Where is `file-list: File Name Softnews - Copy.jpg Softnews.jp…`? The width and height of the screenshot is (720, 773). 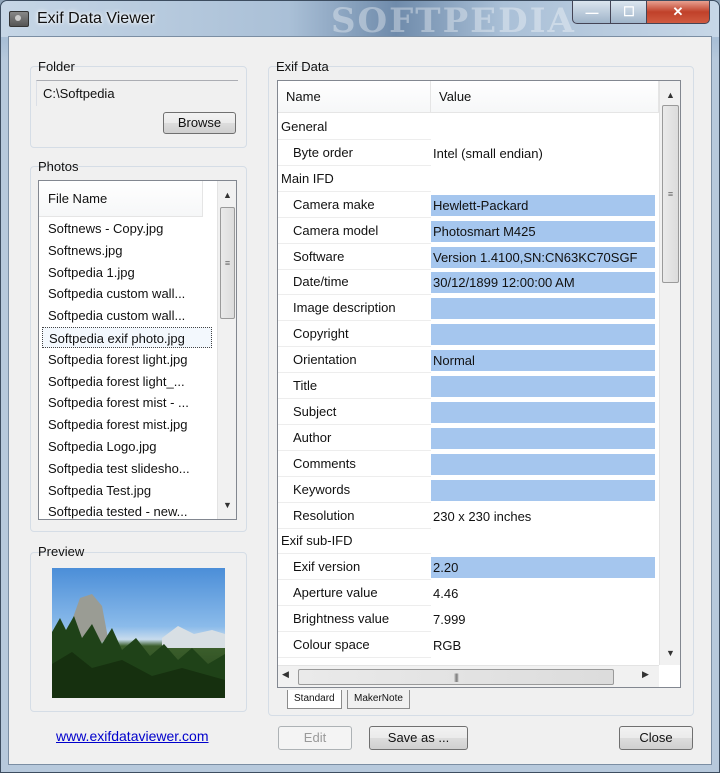
file-list: File Name Softnews - Copy.jpg Softnews.jp… is located at coordinates (137, 350).